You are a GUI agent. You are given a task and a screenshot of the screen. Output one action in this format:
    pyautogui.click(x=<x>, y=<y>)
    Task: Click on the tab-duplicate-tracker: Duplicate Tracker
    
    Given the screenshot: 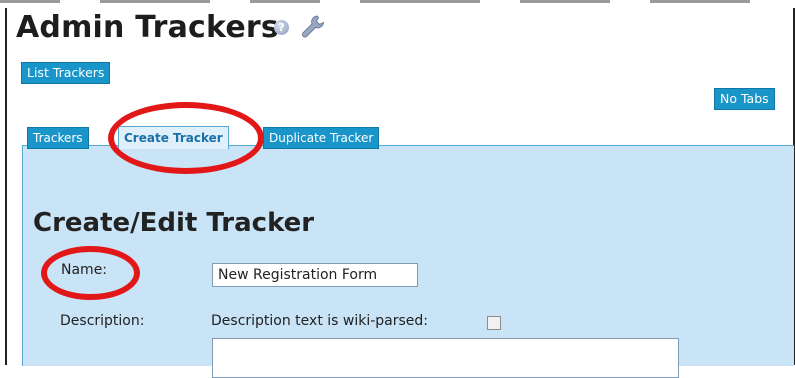 What is the action you would take?
    pyautogui.click(x=321, y=138)
    